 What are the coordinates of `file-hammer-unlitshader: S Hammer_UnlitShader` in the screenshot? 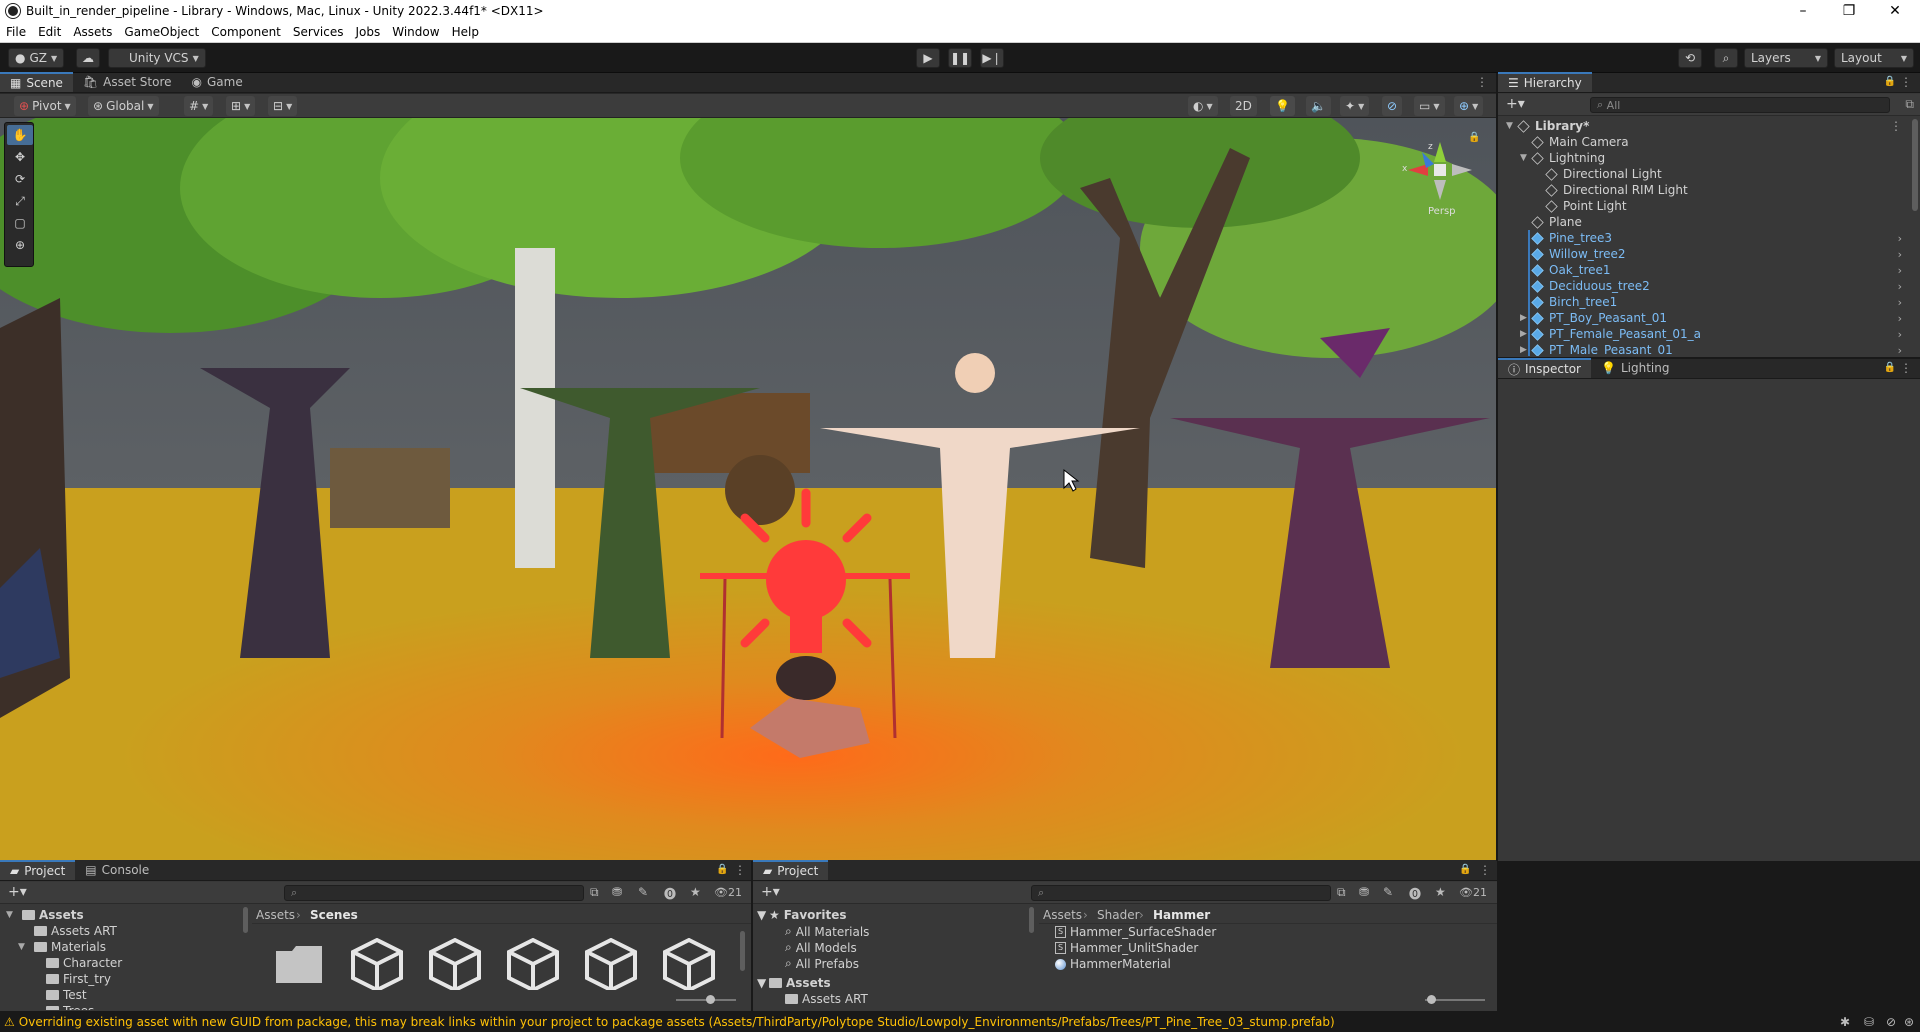 It's located at (1126, 948).